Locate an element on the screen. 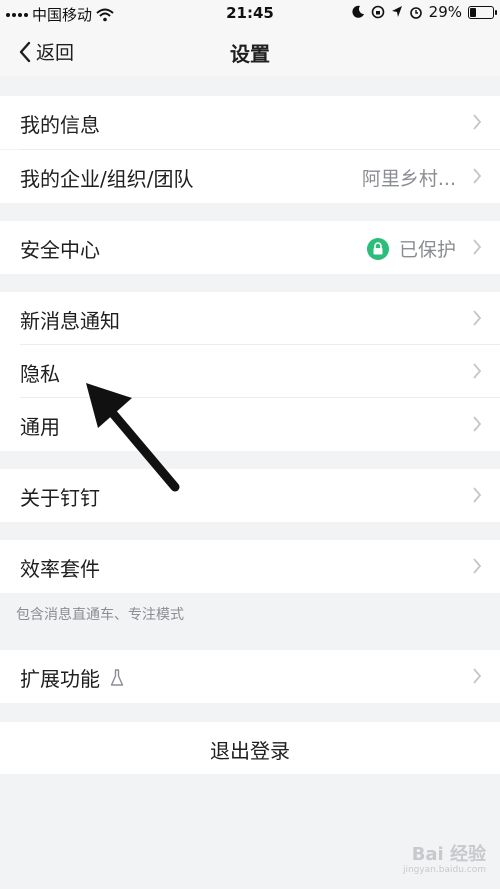  row-security-center: 安全中心 已保护 is located at coordinates (250, 247).